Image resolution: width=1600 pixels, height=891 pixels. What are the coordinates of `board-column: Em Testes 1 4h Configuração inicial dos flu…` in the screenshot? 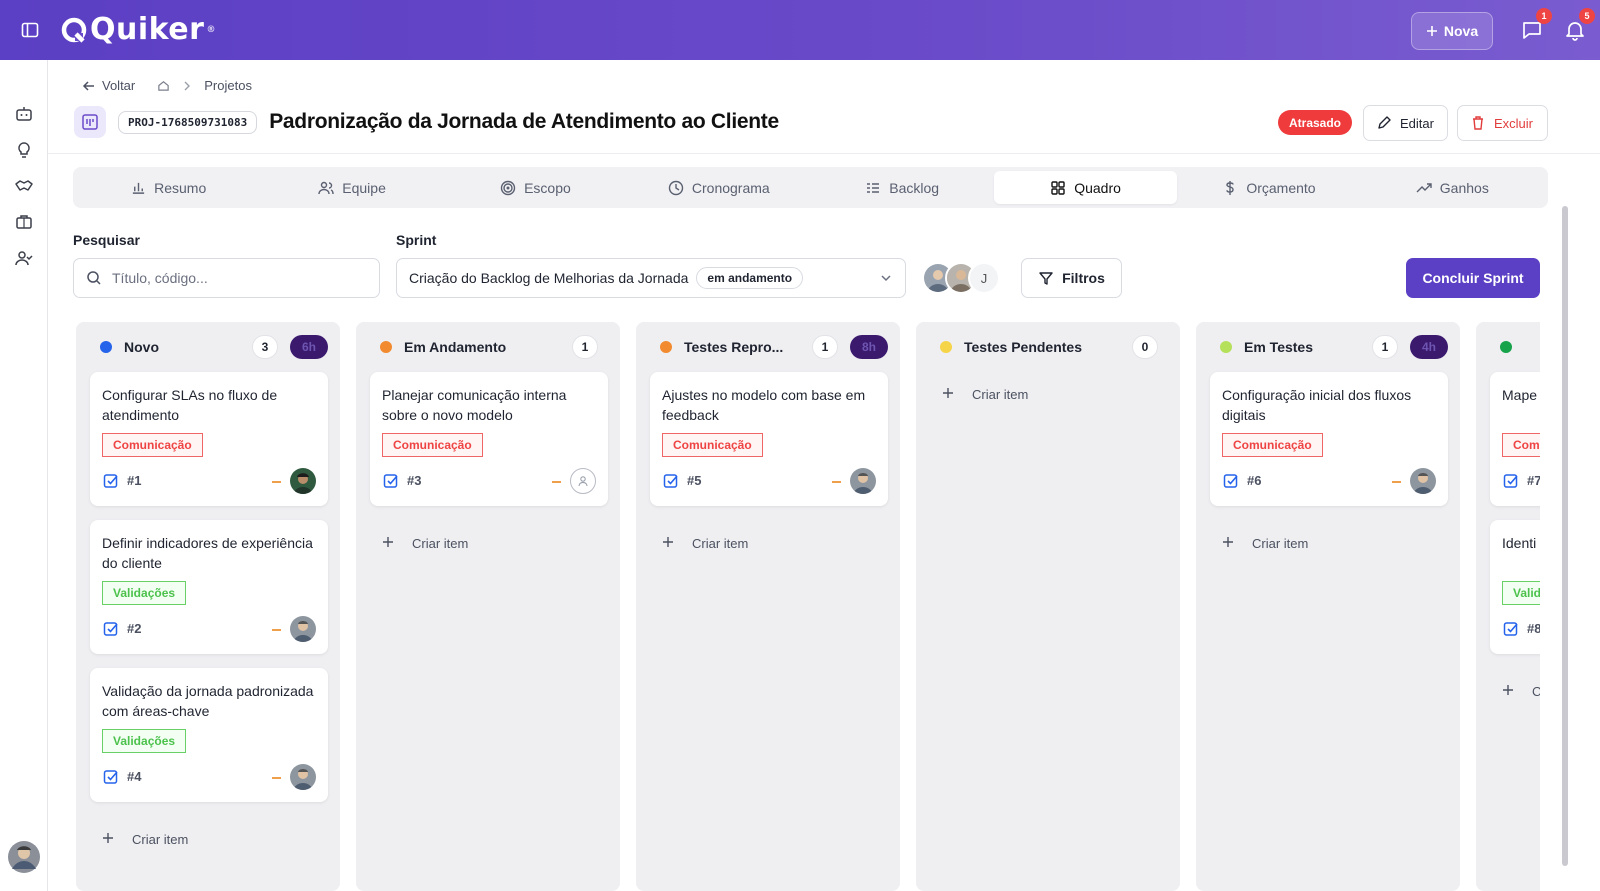 It's located at (1328, 606).